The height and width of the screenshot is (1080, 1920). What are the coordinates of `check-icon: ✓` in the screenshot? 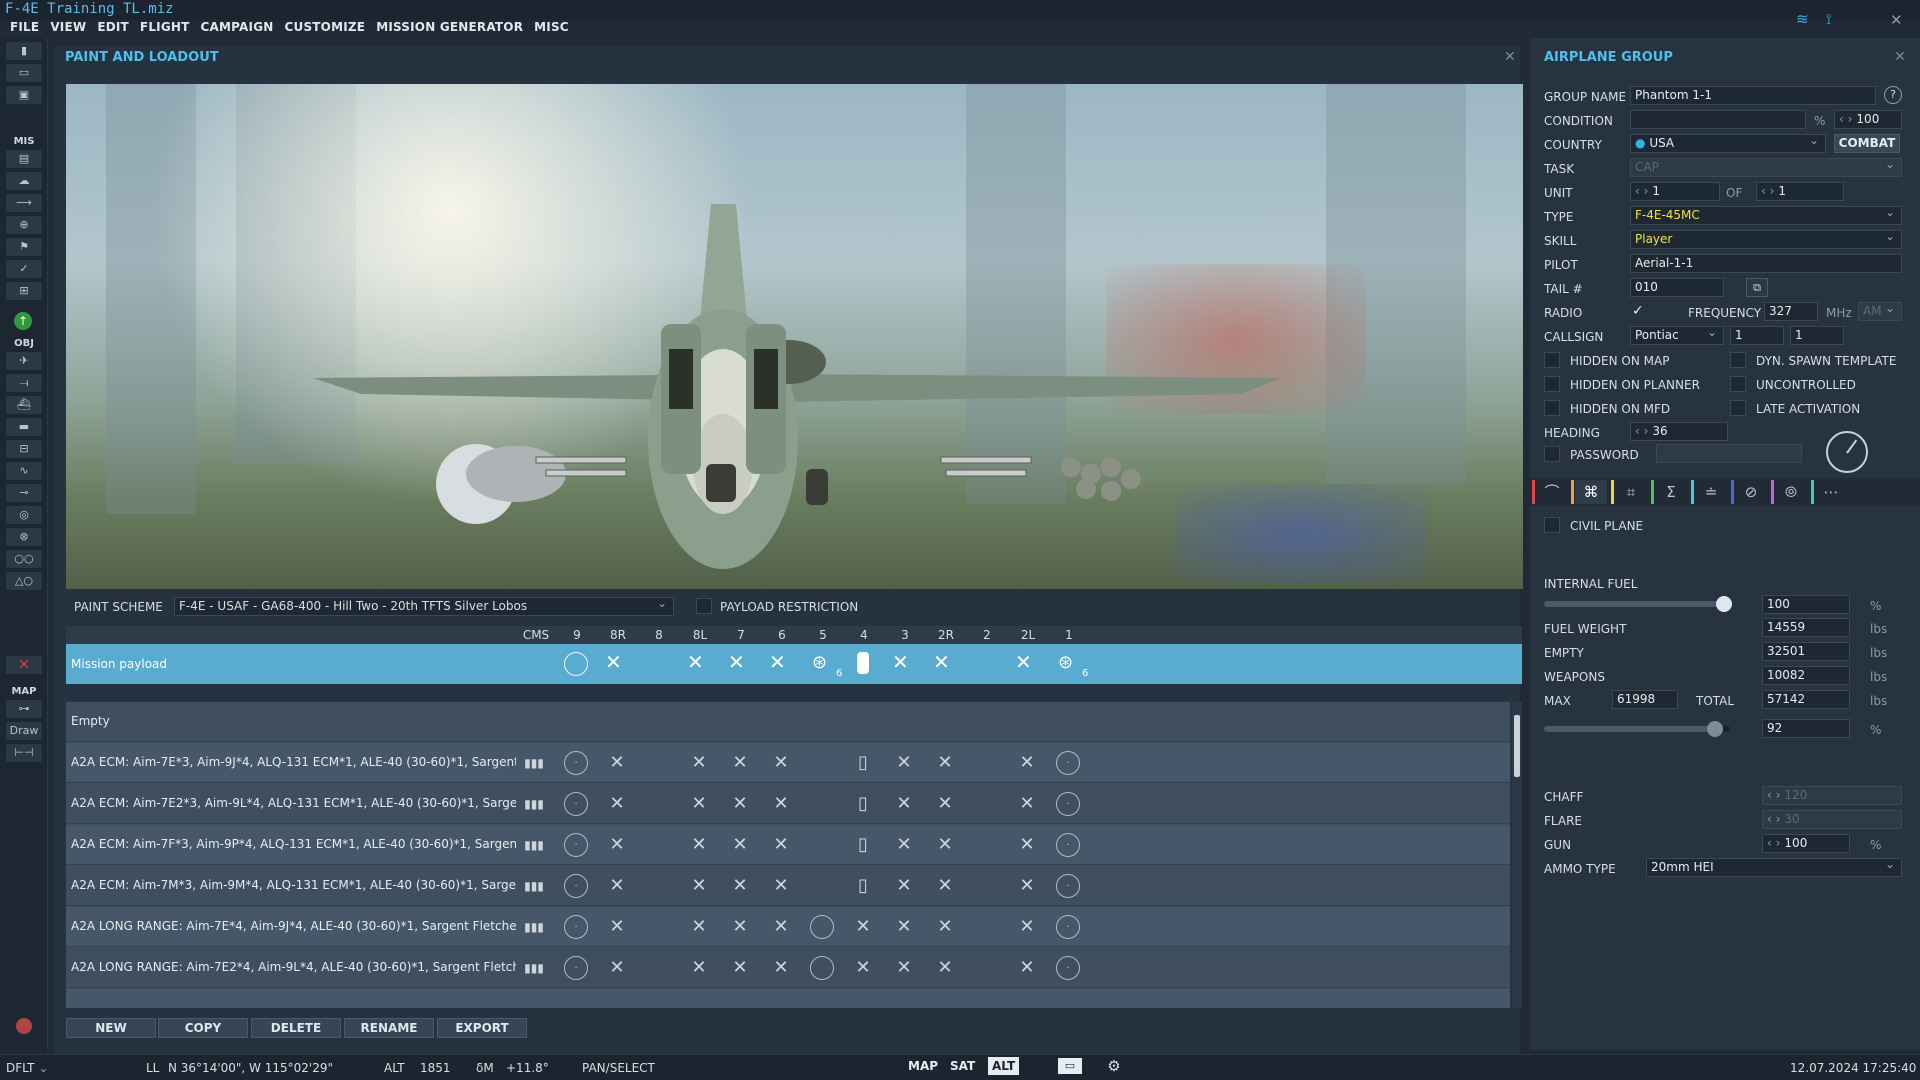 It's located at (24, 269).